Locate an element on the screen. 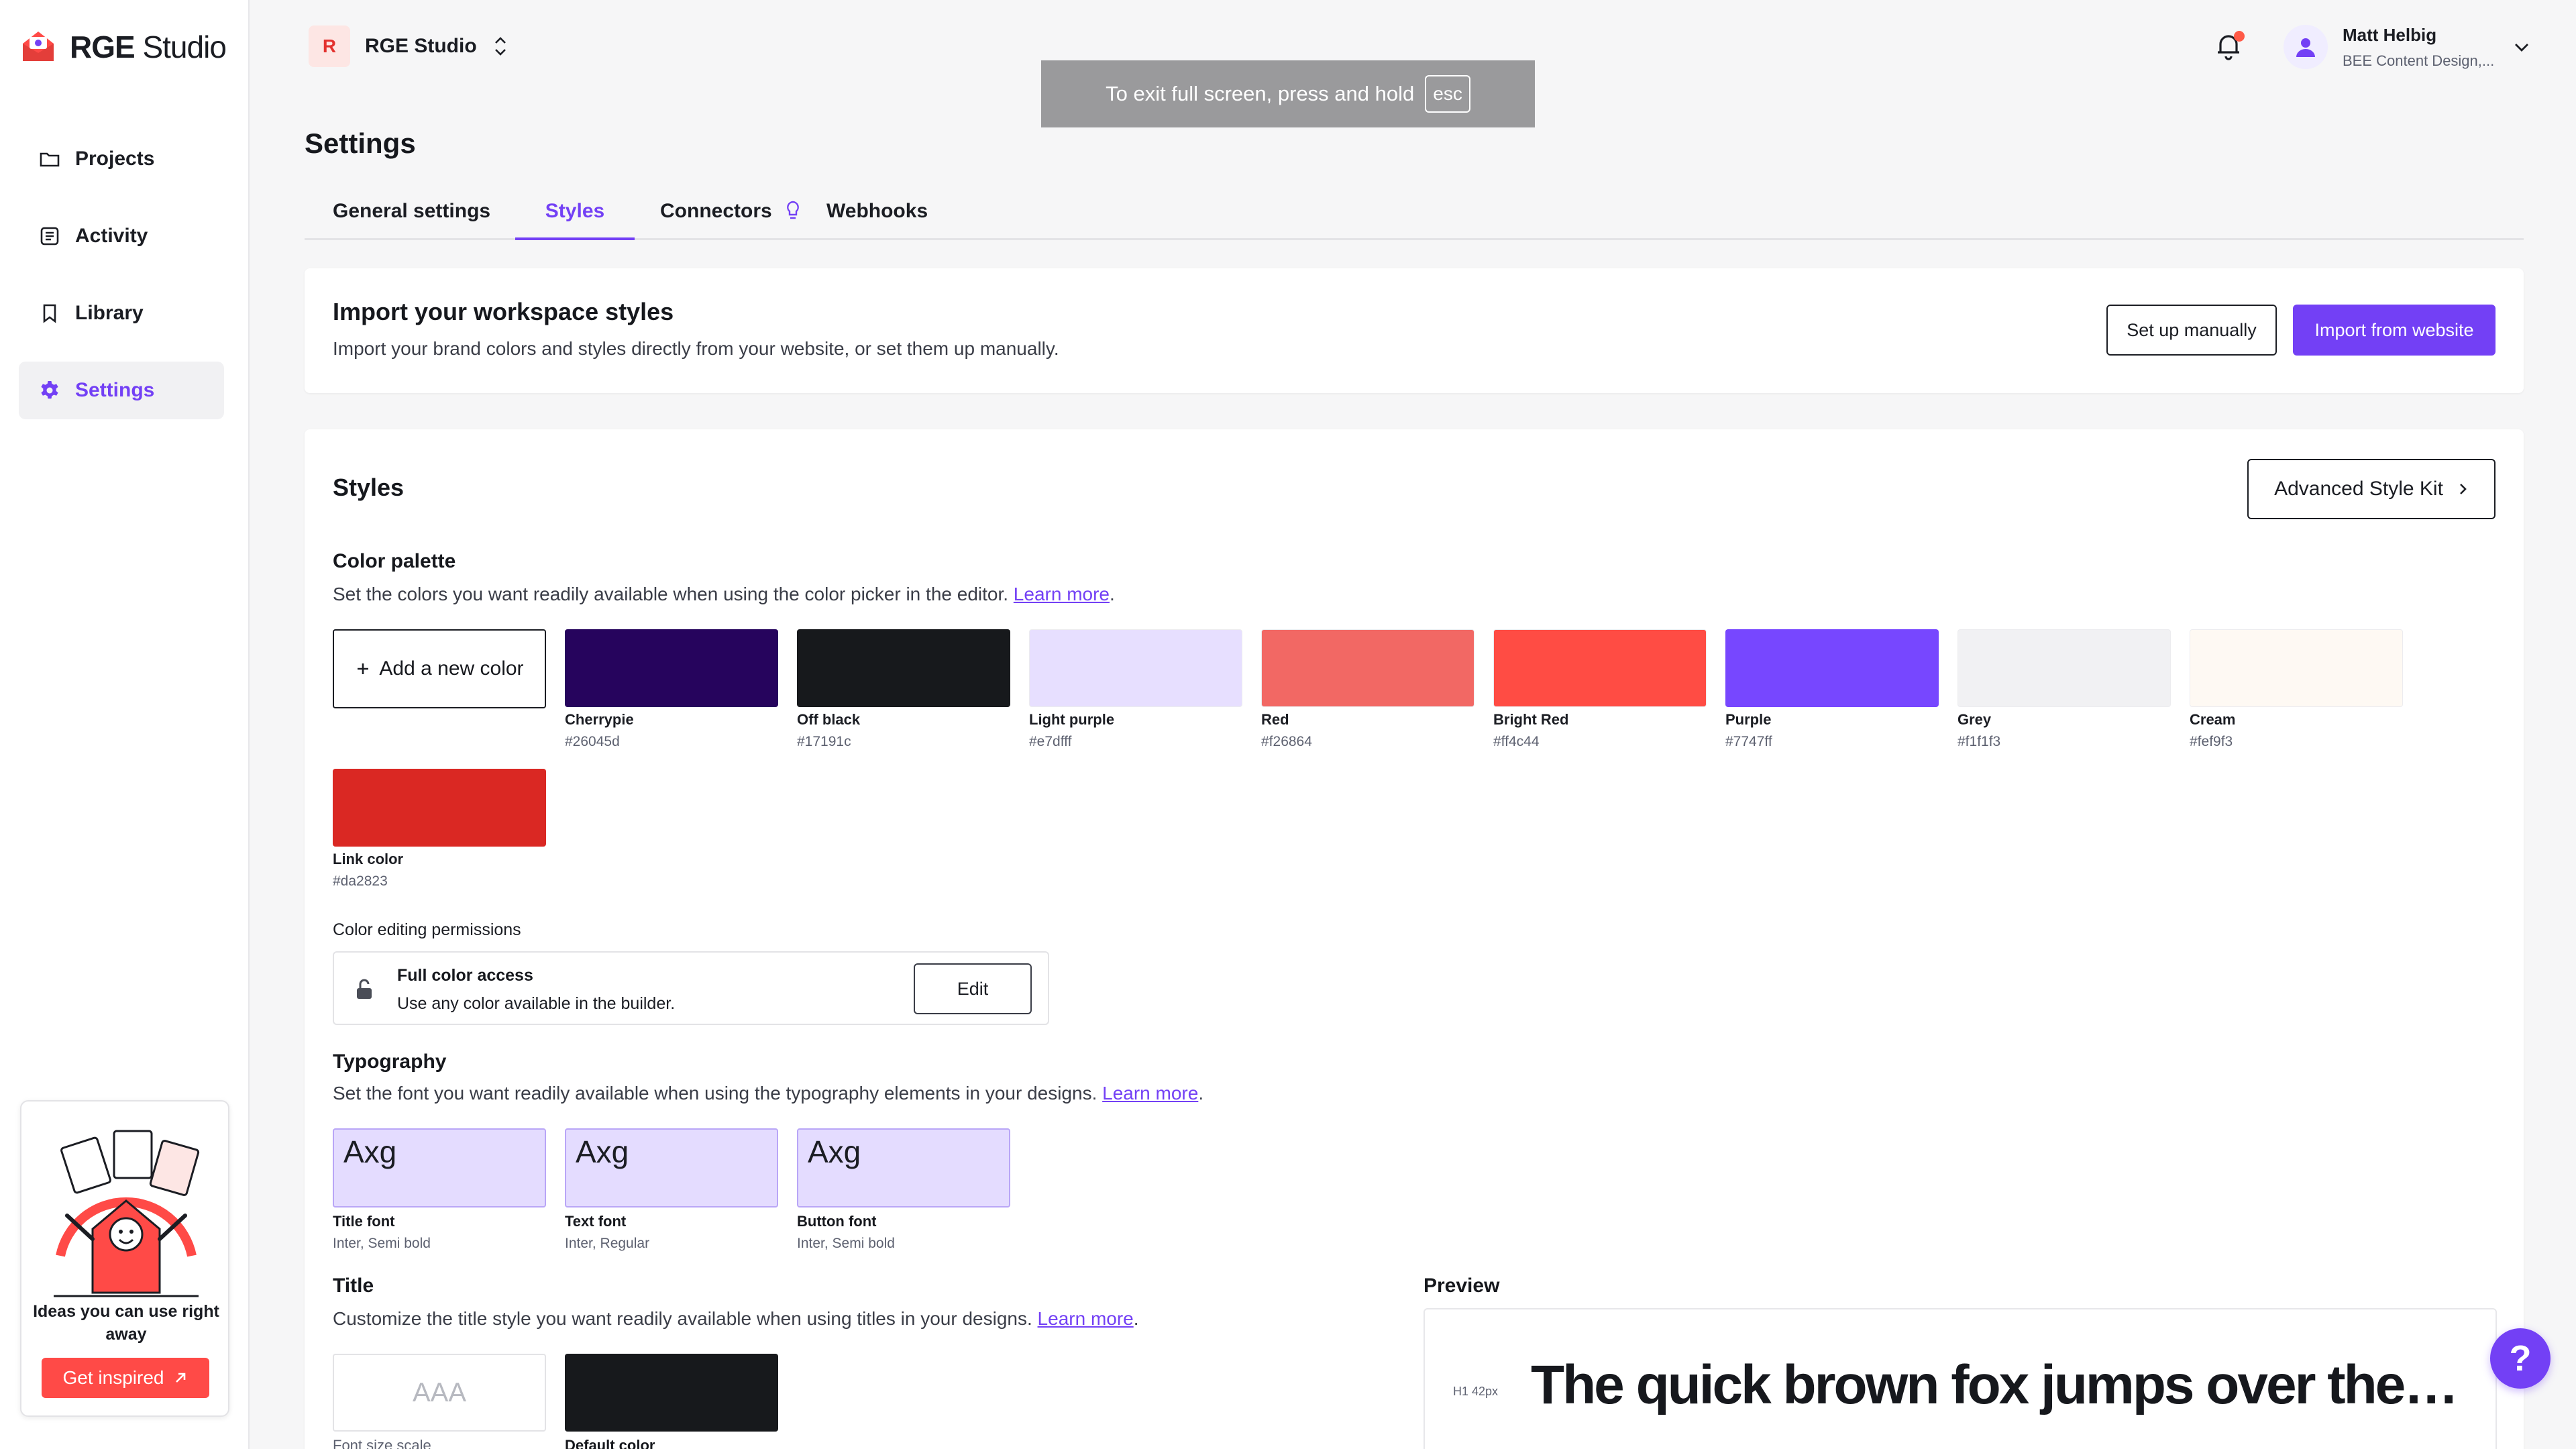  set-up-manually-button: Set up manually is located at coordinates (2191, 330).